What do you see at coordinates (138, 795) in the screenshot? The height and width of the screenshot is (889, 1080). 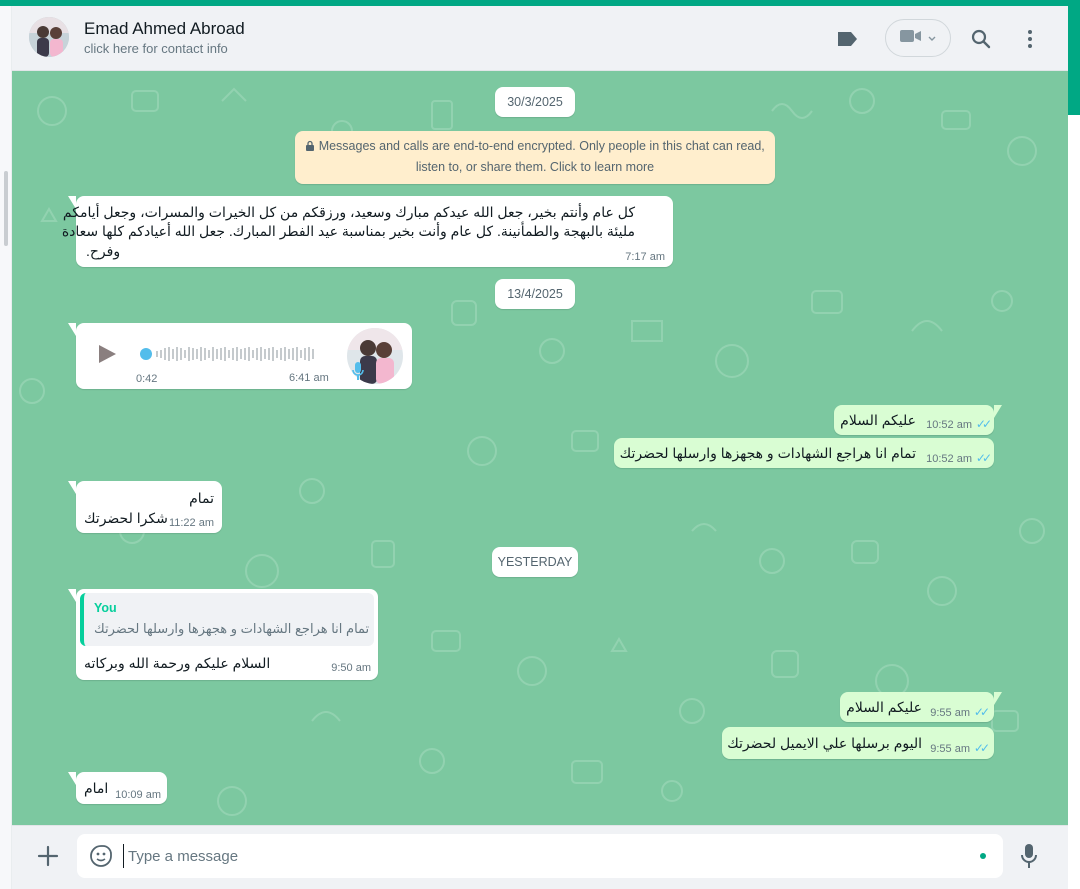 I see `message-time: 10:09 am` at bounding box center [138, 795].